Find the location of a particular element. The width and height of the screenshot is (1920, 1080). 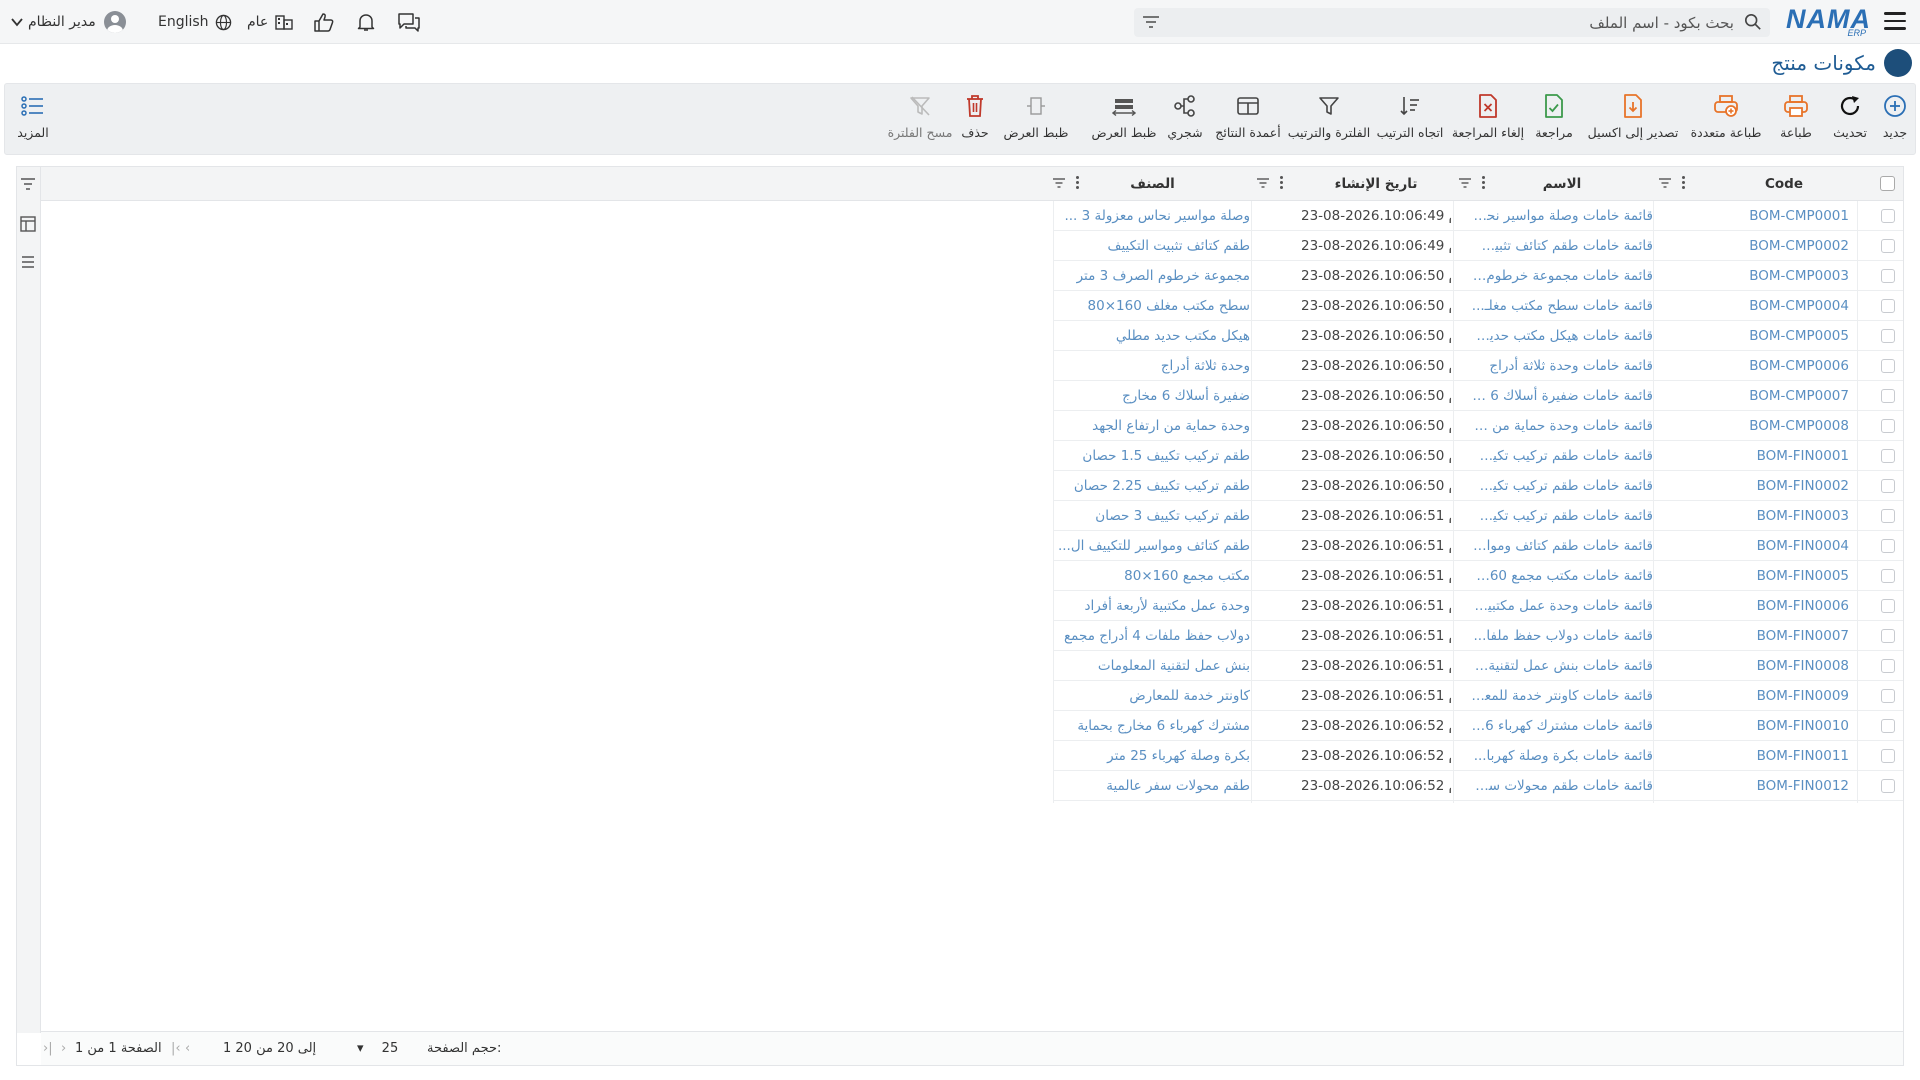

side-menu-icon is located at coordinates (28, 262).